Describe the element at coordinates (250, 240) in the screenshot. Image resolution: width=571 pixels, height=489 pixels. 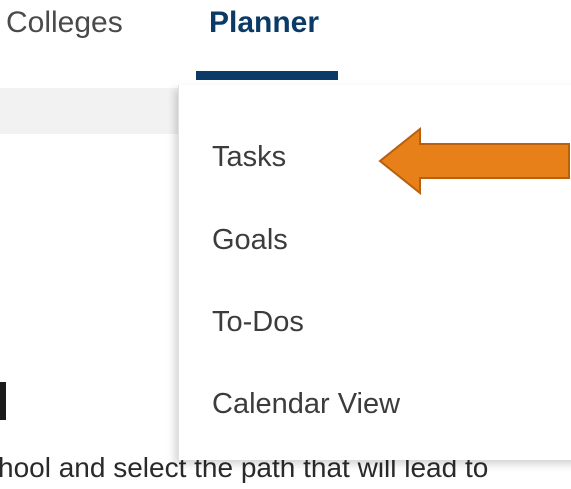
I see `menu-item-goals: Goals` at that location.